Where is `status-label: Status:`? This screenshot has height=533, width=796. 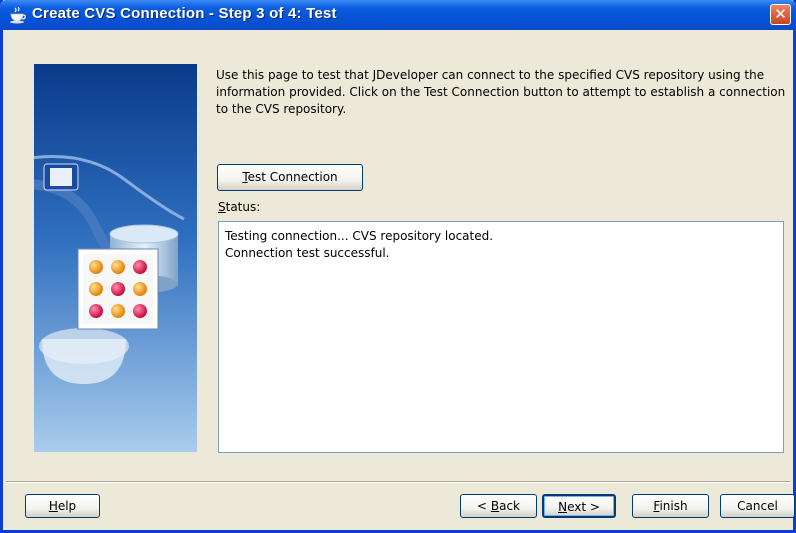
status-label: Status: is located at coordinates (239, 207).